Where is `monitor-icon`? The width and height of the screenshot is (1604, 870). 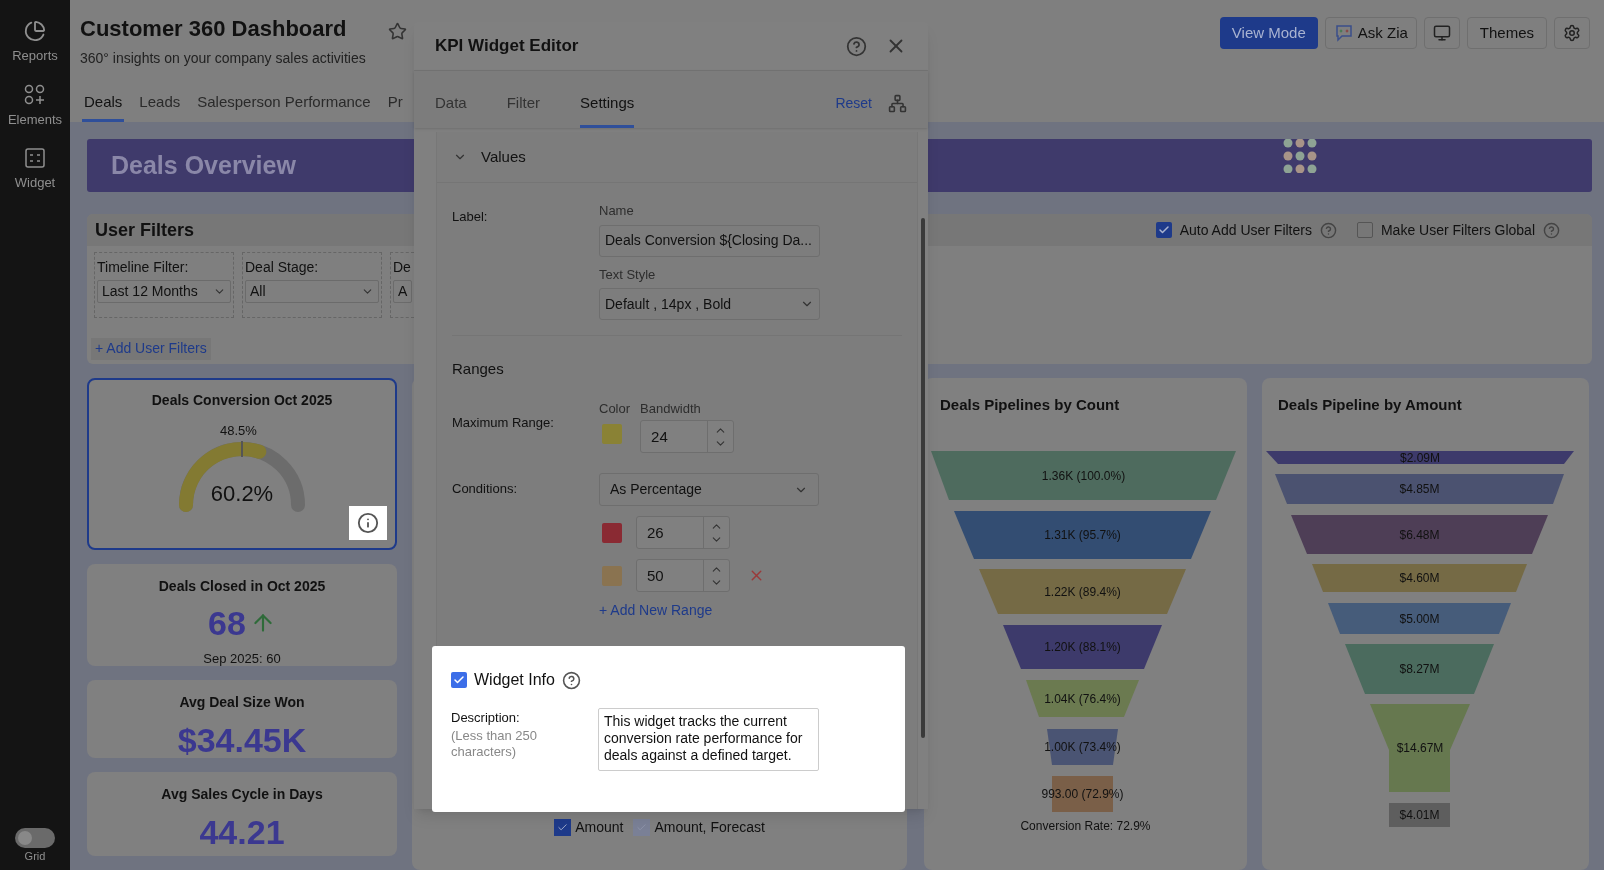
monitor-icon is located at coordinates (1441, 33).